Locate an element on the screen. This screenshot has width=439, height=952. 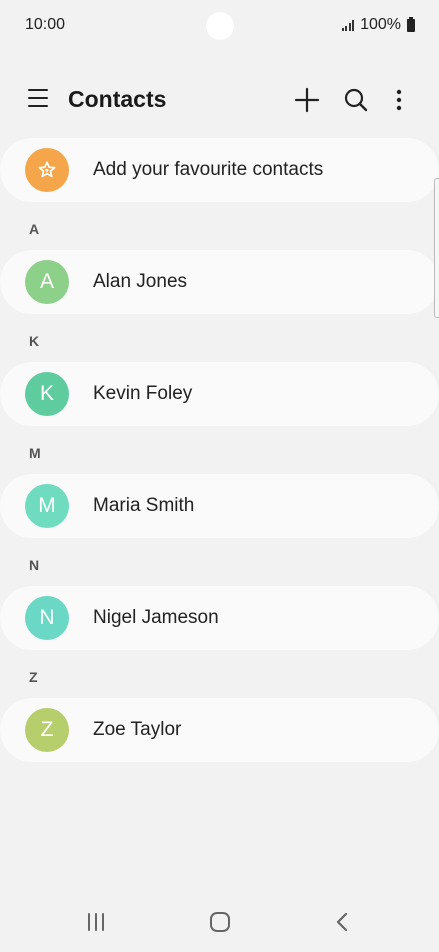
contact-name: Alan Jones is located at coordinates (140, 281).